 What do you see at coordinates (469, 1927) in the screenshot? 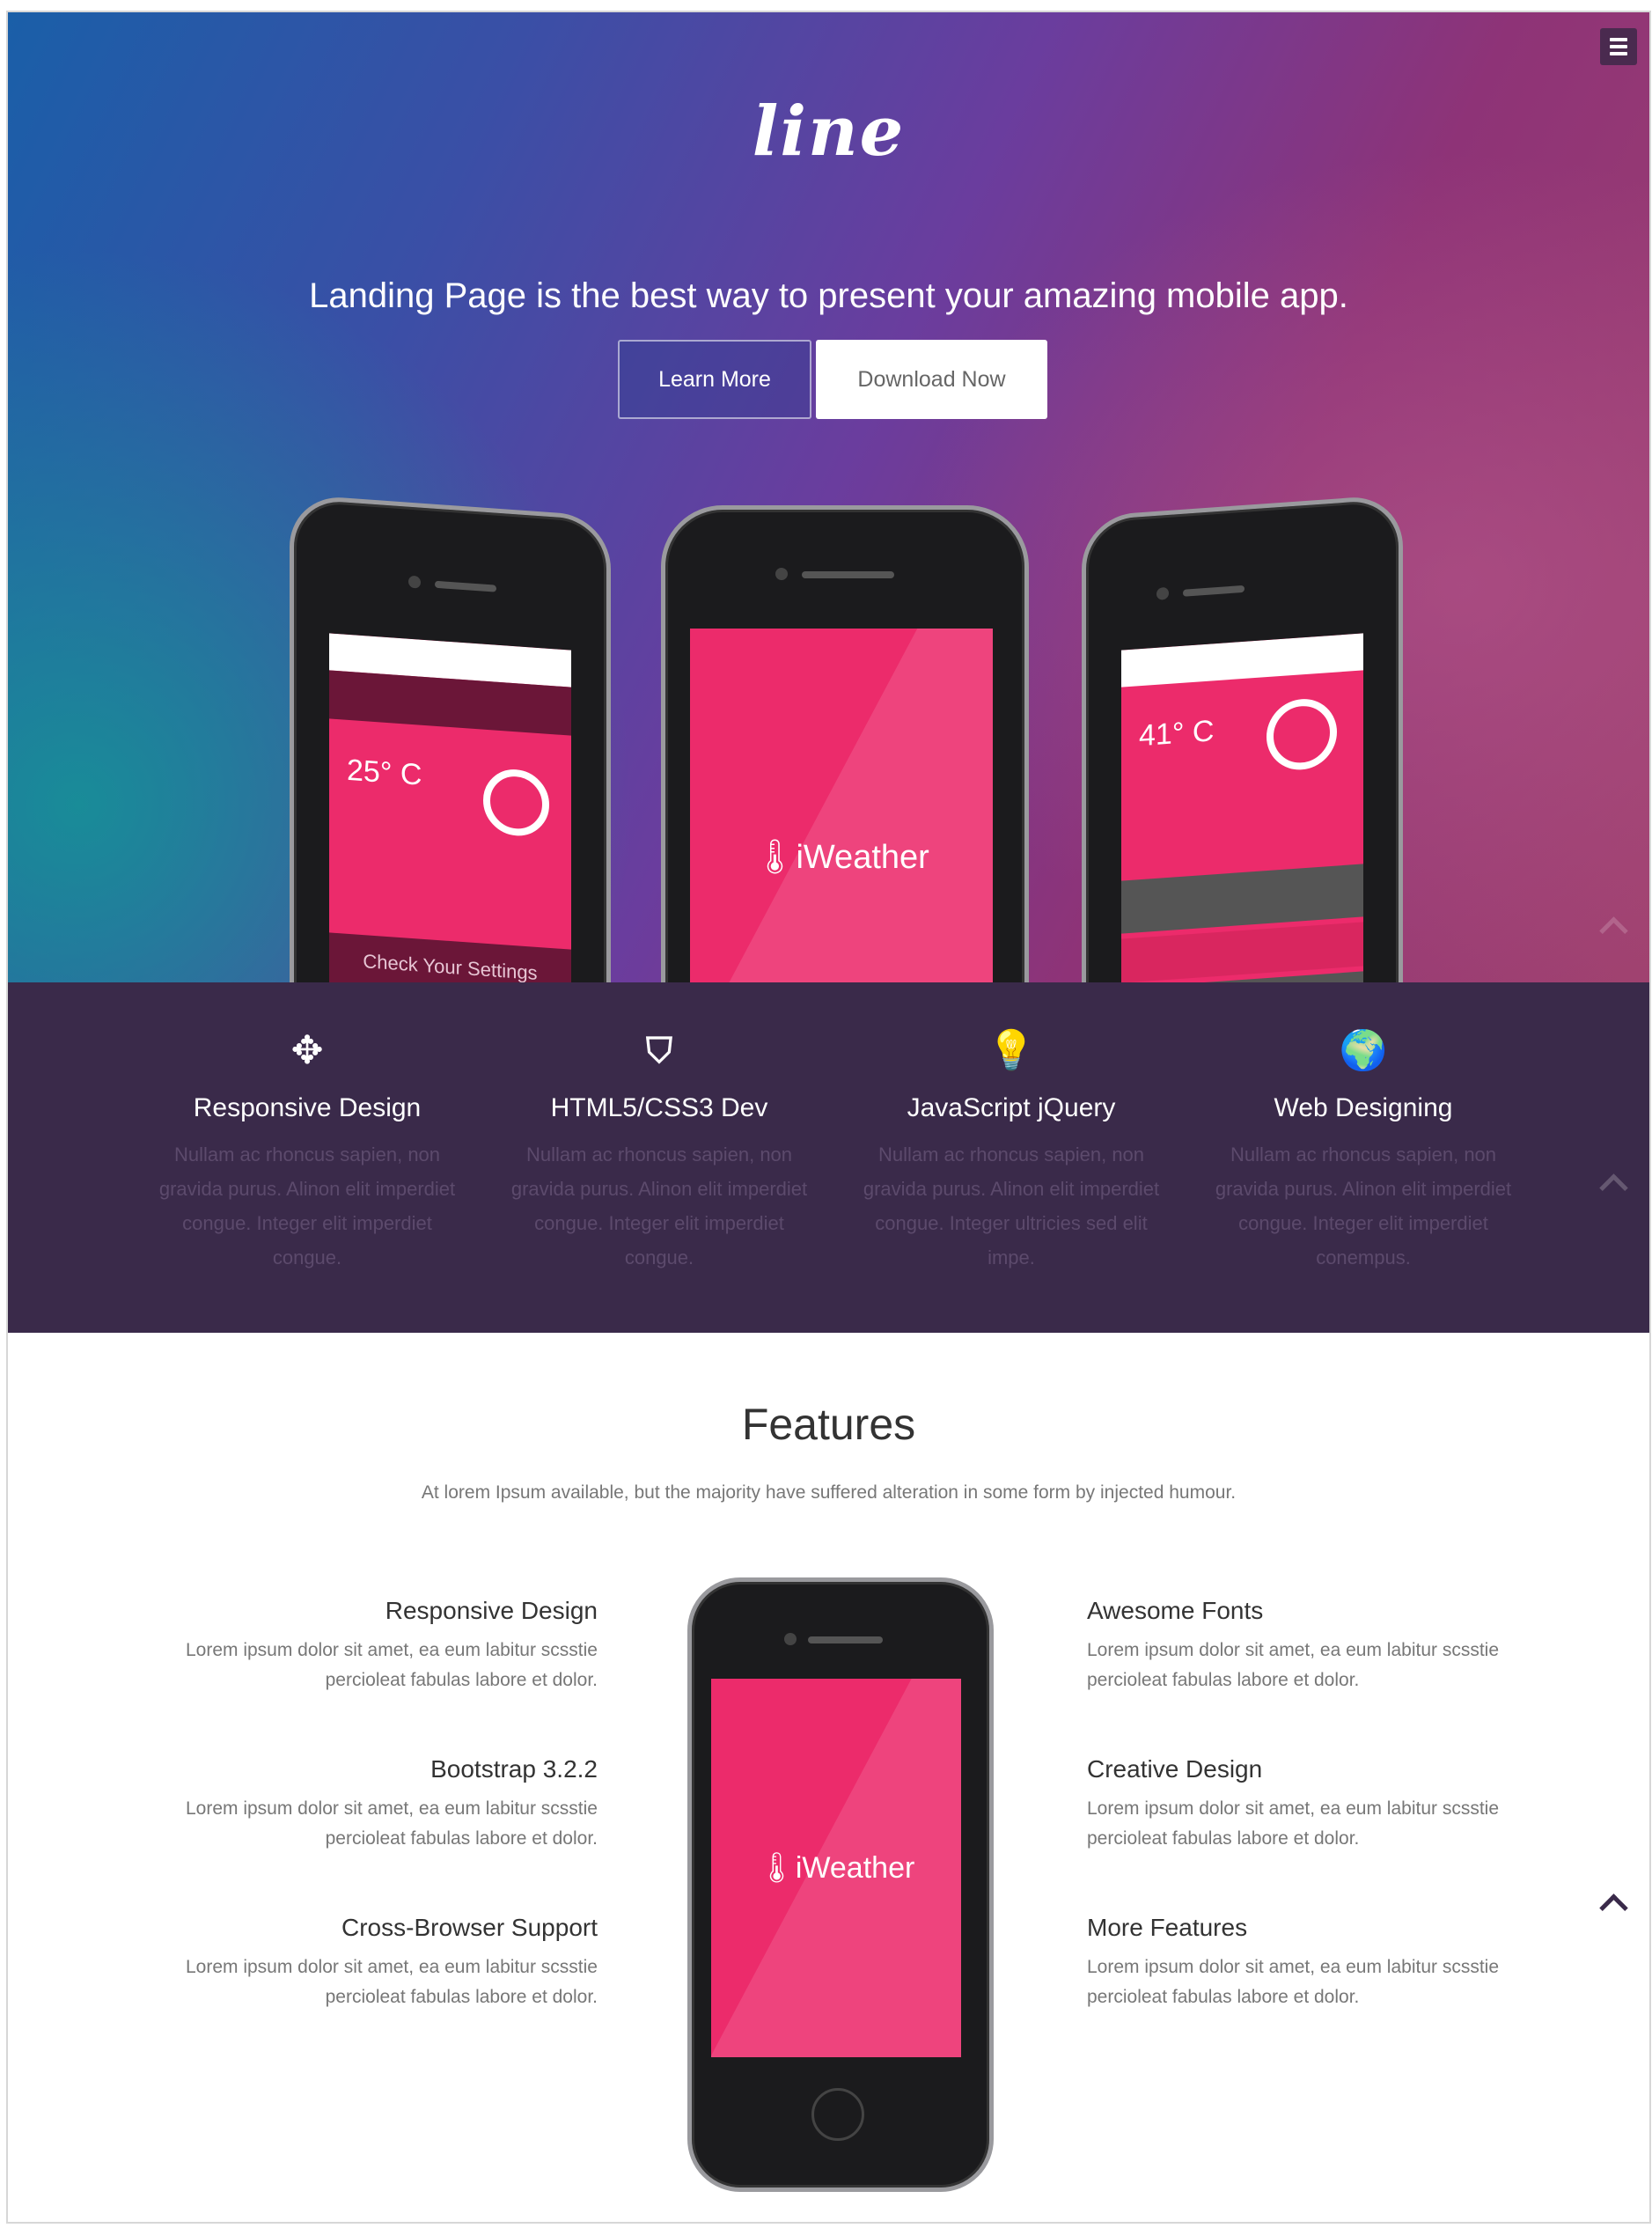
I see `feature-title: Cross-Browser Support` at bounding box center [469, 1927].